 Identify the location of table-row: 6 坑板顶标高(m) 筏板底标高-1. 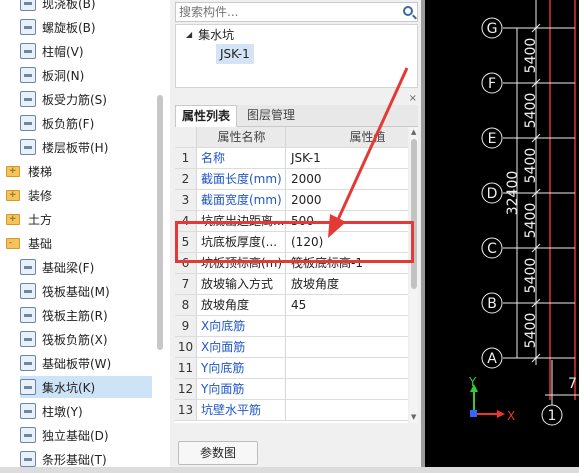
(291, 263).